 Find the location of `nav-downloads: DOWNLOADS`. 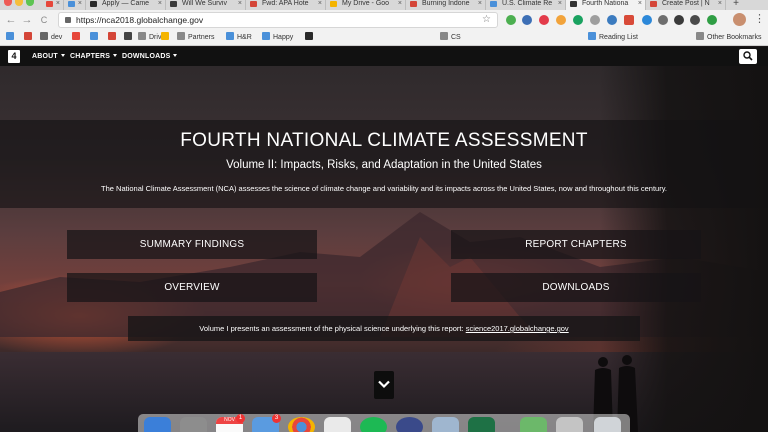

nav-downloads: DOWNLOADS is located at coordinates (150, 56).